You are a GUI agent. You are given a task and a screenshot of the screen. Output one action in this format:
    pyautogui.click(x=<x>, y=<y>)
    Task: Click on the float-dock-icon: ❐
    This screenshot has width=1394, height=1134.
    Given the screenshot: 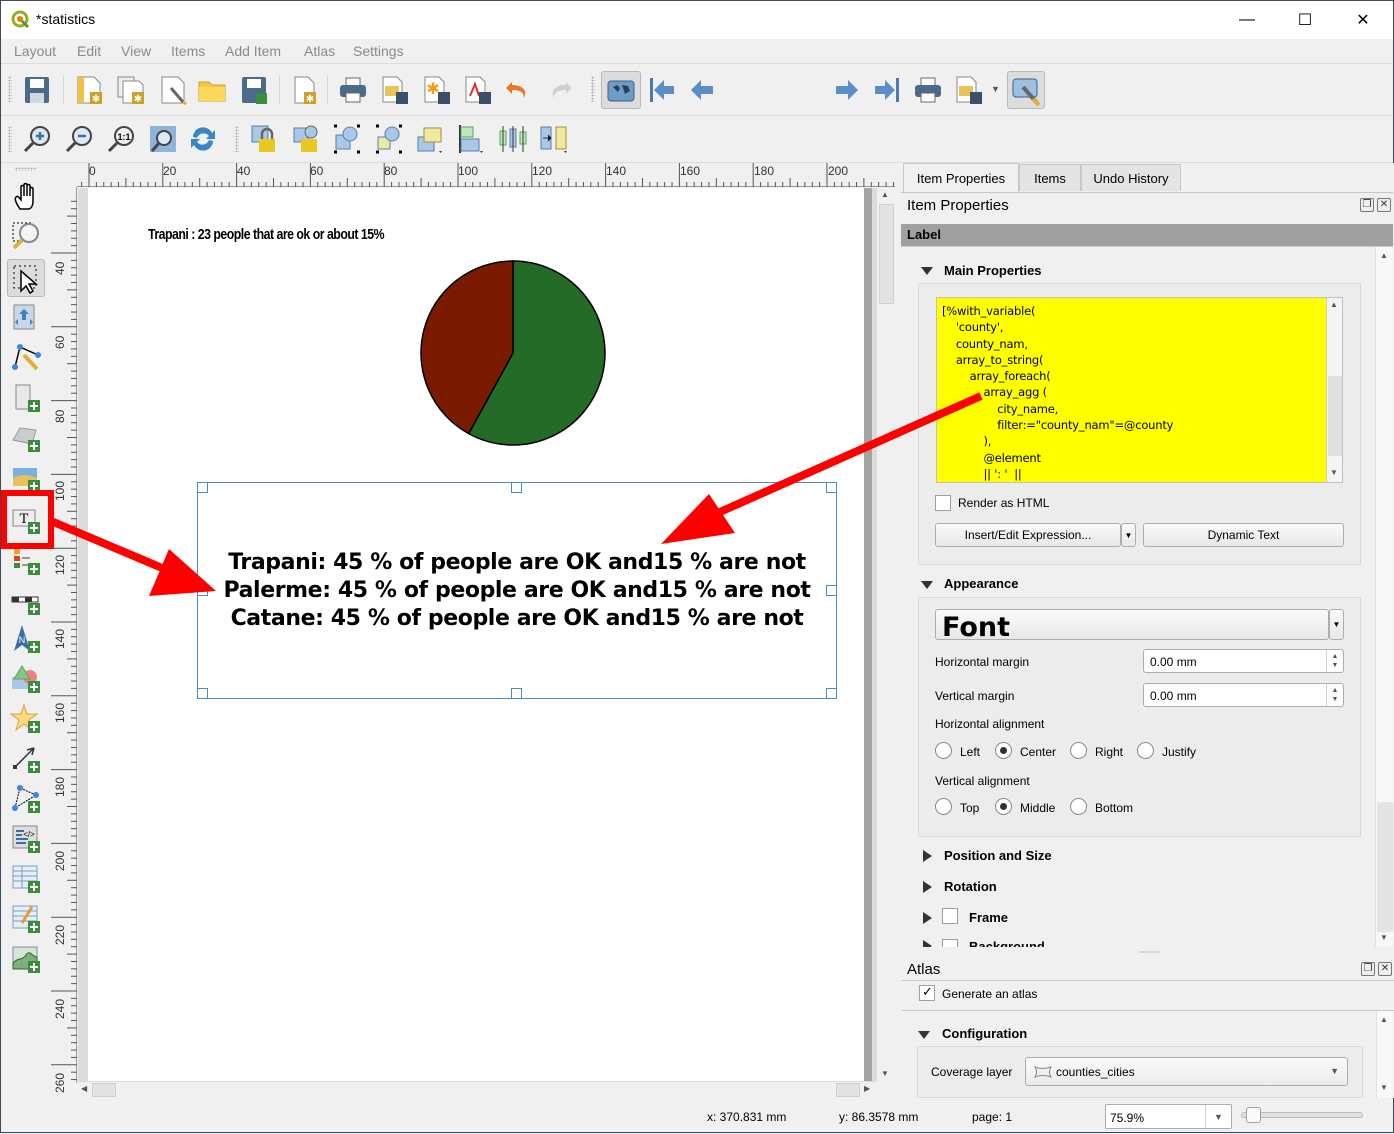 What is the action you would take?
    pyautogui.click(x=1368, y=969)
    